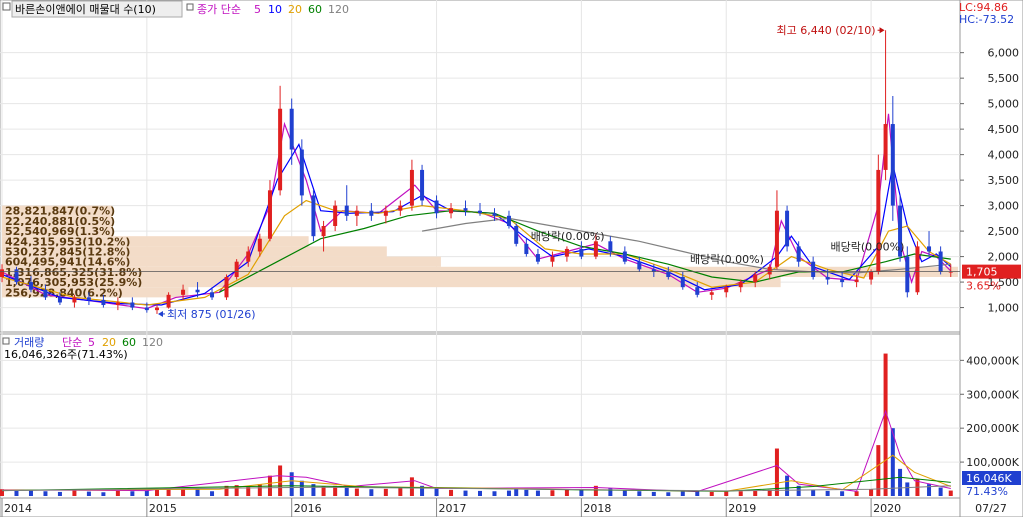 Image resolution: width=1023 pixels, height=517 pixels. Describe the element at coordinates (18, 508) in the screenshot. I see `date-tick-label: 2014` at that location.